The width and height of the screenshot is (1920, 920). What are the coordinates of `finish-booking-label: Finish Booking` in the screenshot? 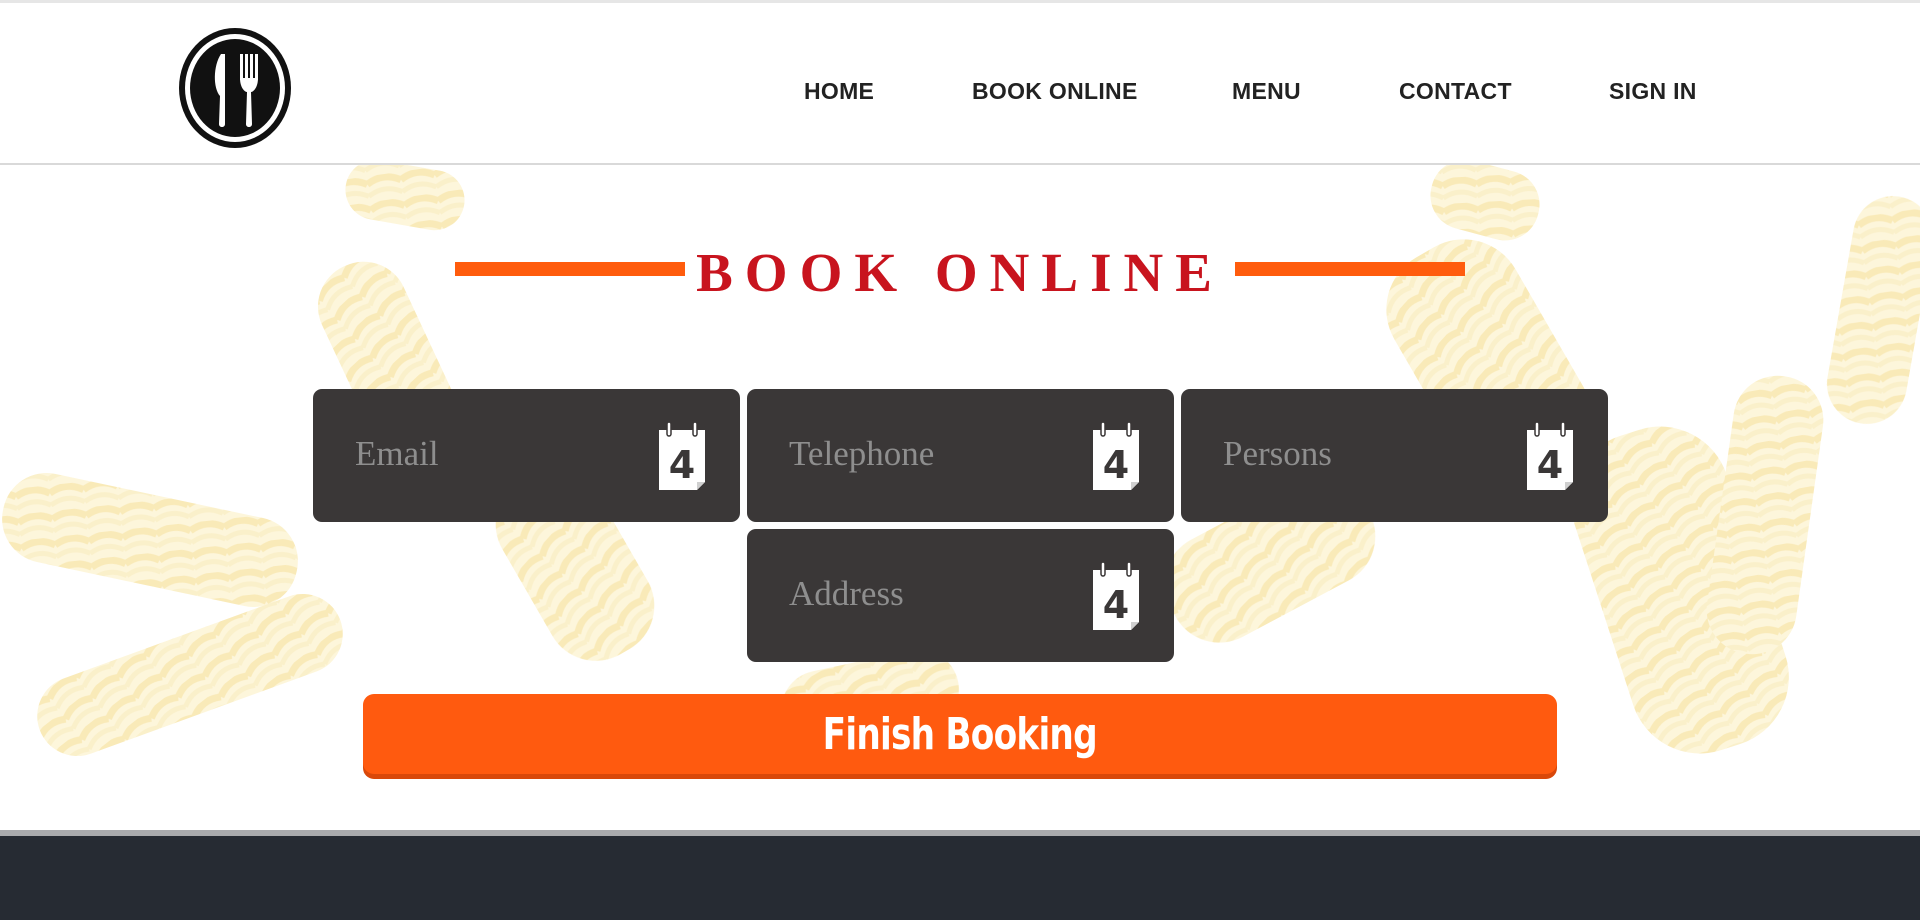 It's located at (960, 734).